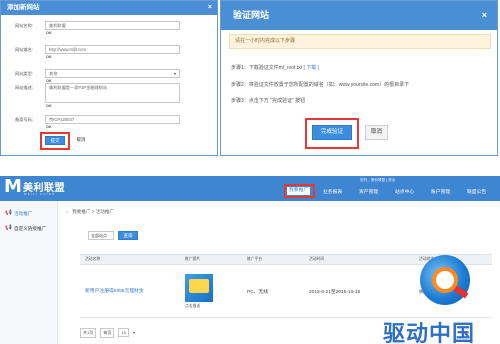  Describe the element at coordinates (213, 306) in the screenshot. I see `promo-image-caption: 点击推送` at that location.